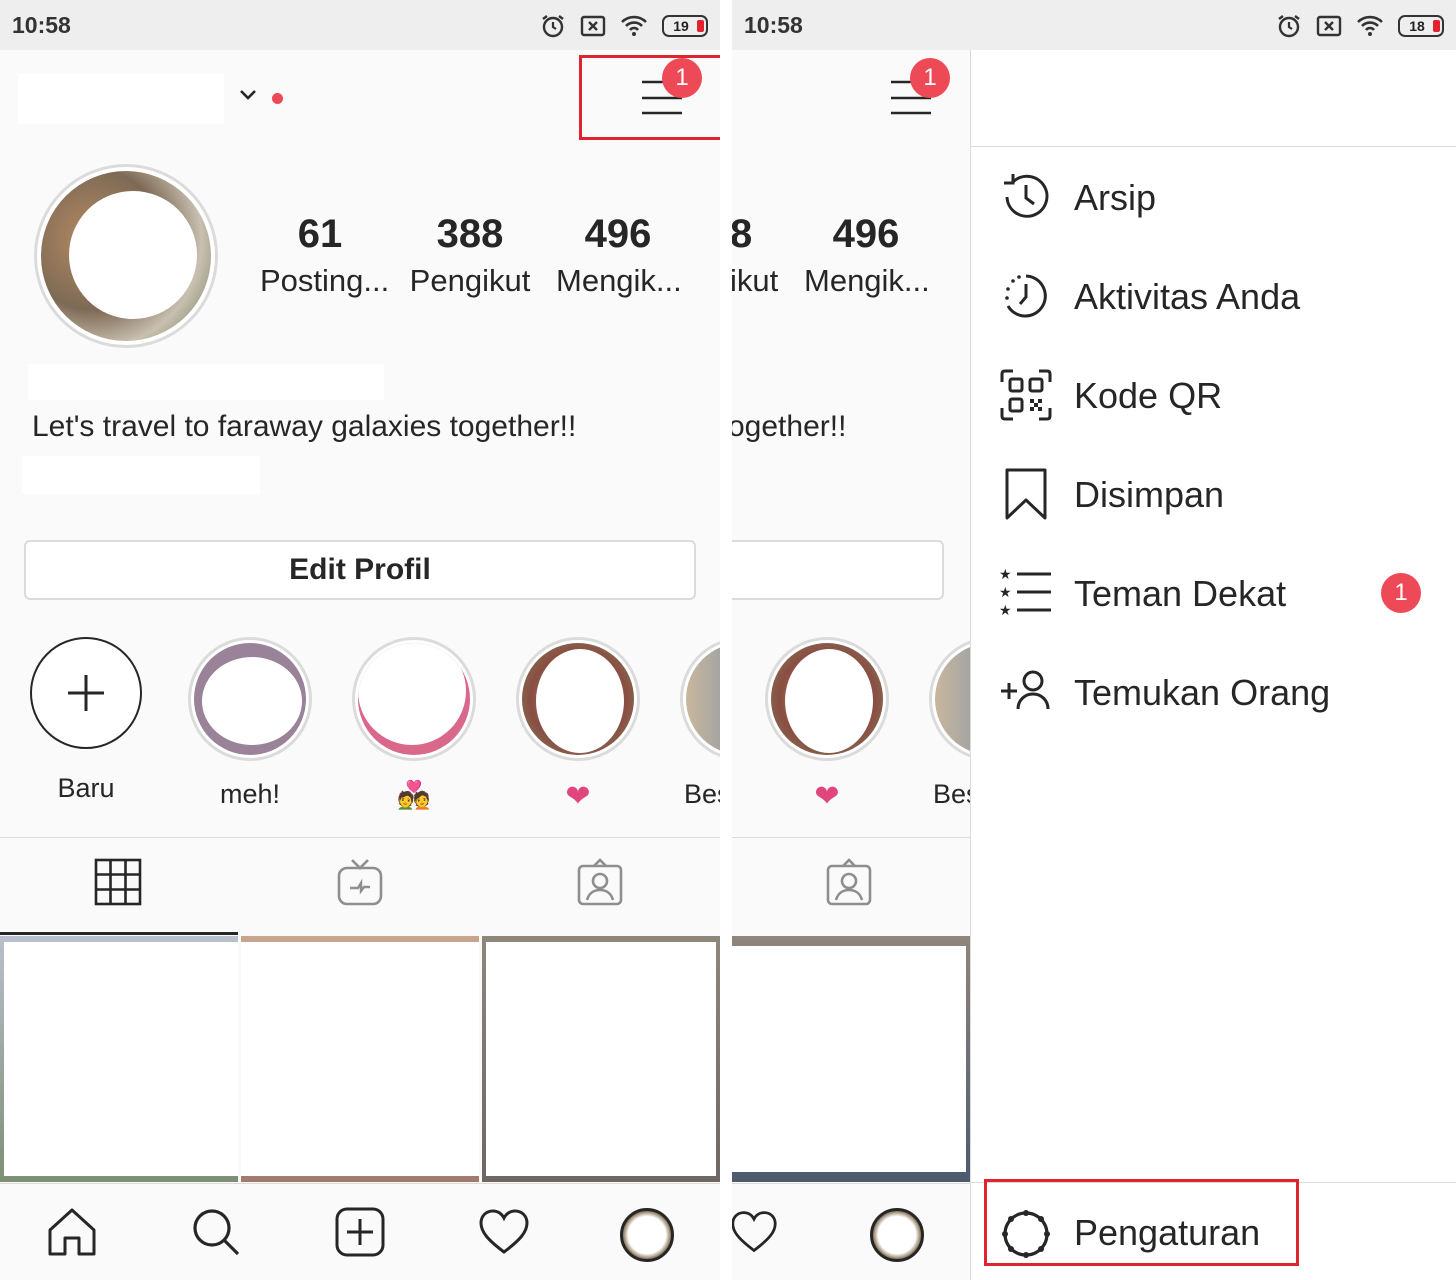 This screenshot has height=1280, width=1456. Describe the element at coordinates (1025, 593) in the screenshot. I see `close-friends-list-icon: ★ ★ ★` at that location.